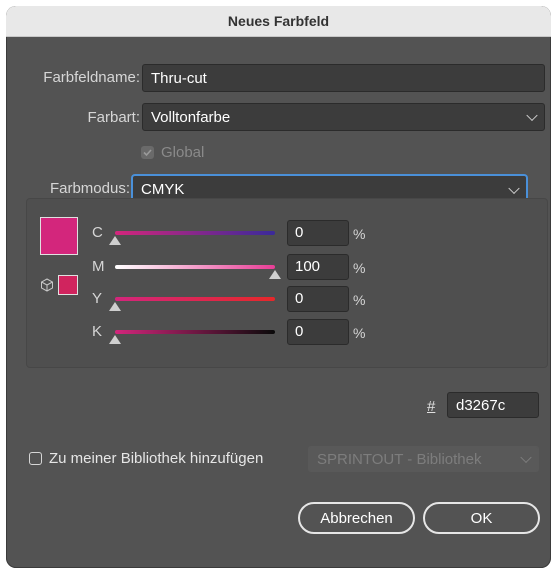  I want to click on color-type-value: Volltonfarbe, so click(191, 117).